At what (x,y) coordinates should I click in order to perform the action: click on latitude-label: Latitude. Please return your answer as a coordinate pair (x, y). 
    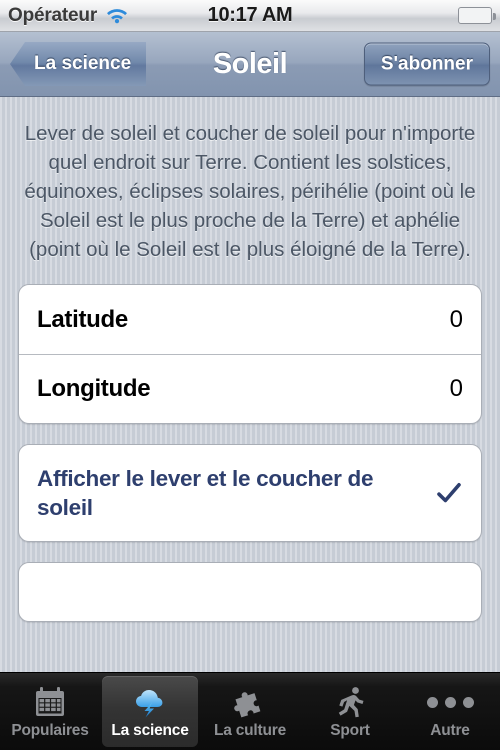
    Looking at the image, I should click on (82, 319).